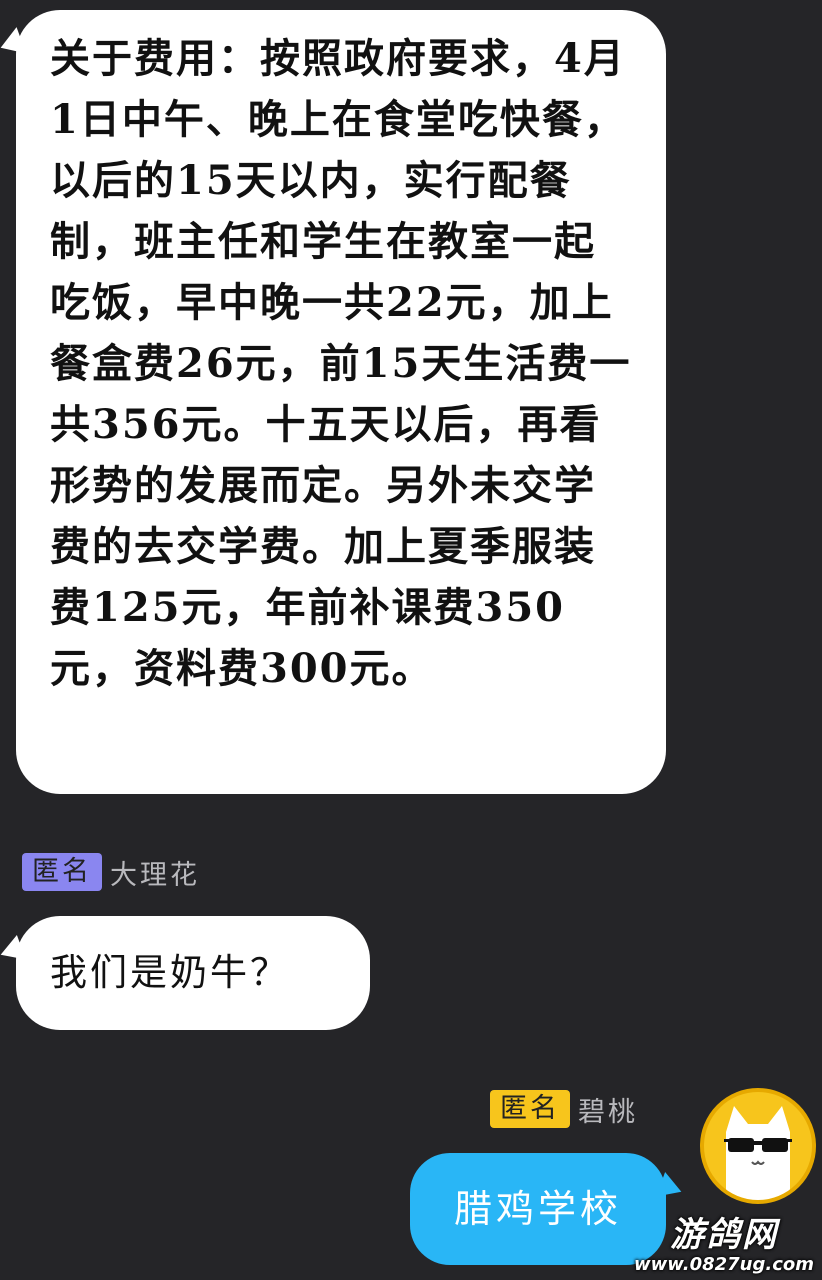 The height and width of the screenshot is (1280, 822). I want to click on message-bubble-outgoing: 腊鸡学校, so click(538, 1209).